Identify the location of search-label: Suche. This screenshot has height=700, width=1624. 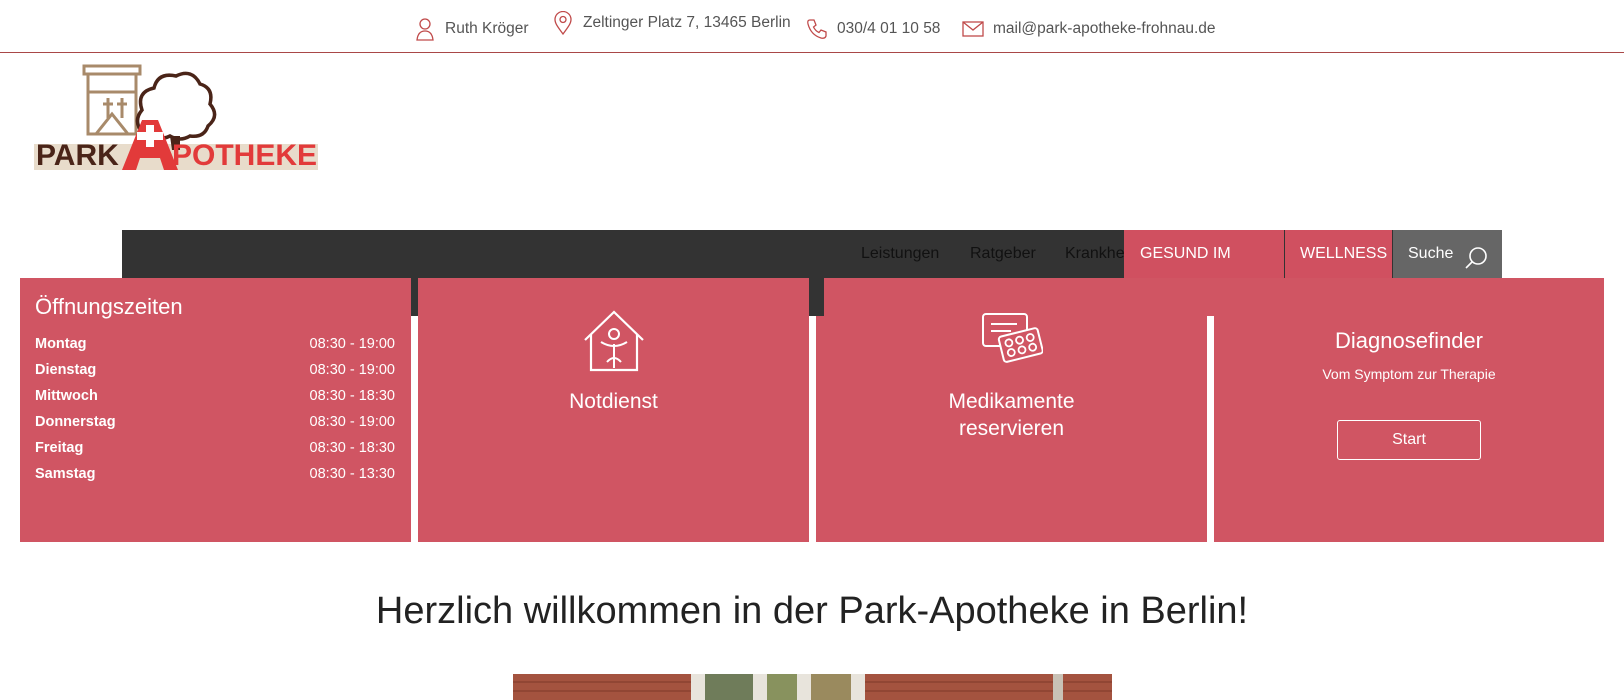
(1431, 253).